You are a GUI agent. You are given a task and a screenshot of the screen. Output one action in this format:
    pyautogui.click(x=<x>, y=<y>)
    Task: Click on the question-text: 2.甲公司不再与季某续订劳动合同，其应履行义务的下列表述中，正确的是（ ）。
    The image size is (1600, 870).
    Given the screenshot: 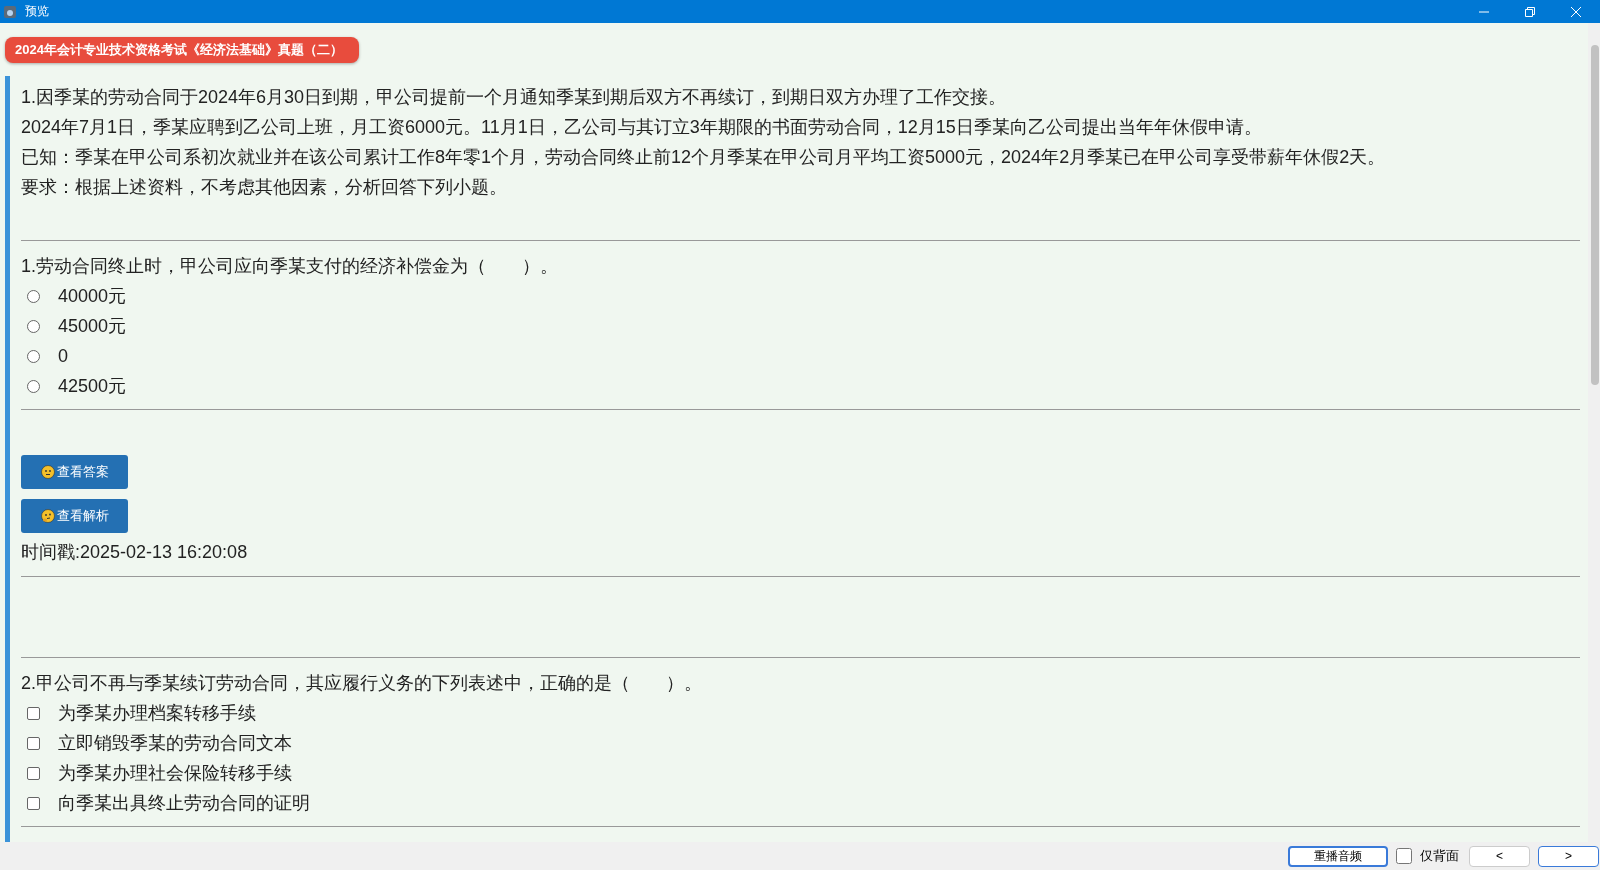 What is the action you would take?
    pyautogui.click(x=362, y=683)
    